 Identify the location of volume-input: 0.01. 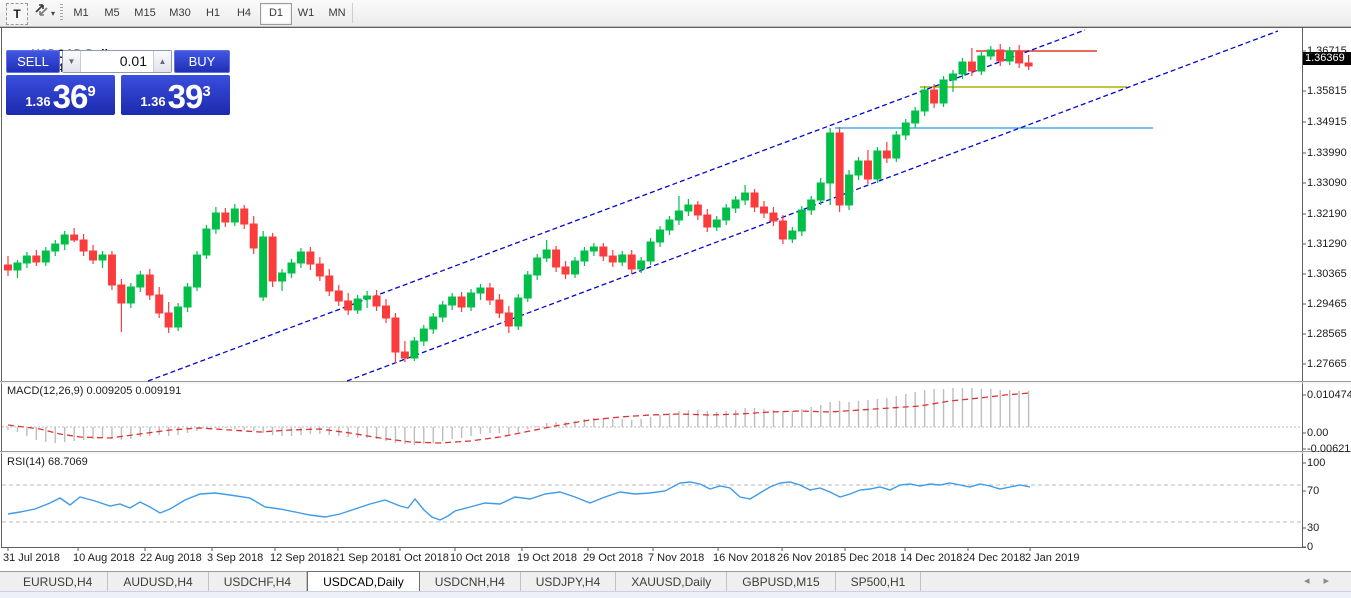
(117, 61).